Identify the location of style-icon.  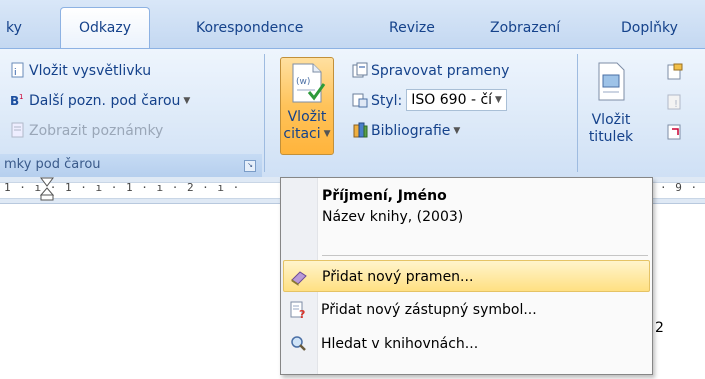
(360, 100).